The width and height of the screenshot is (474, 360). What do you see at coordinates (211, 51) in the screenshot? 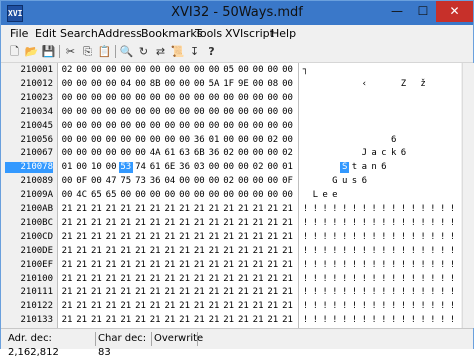
I see `help-icon: ?` at bounding box center [211, 51].